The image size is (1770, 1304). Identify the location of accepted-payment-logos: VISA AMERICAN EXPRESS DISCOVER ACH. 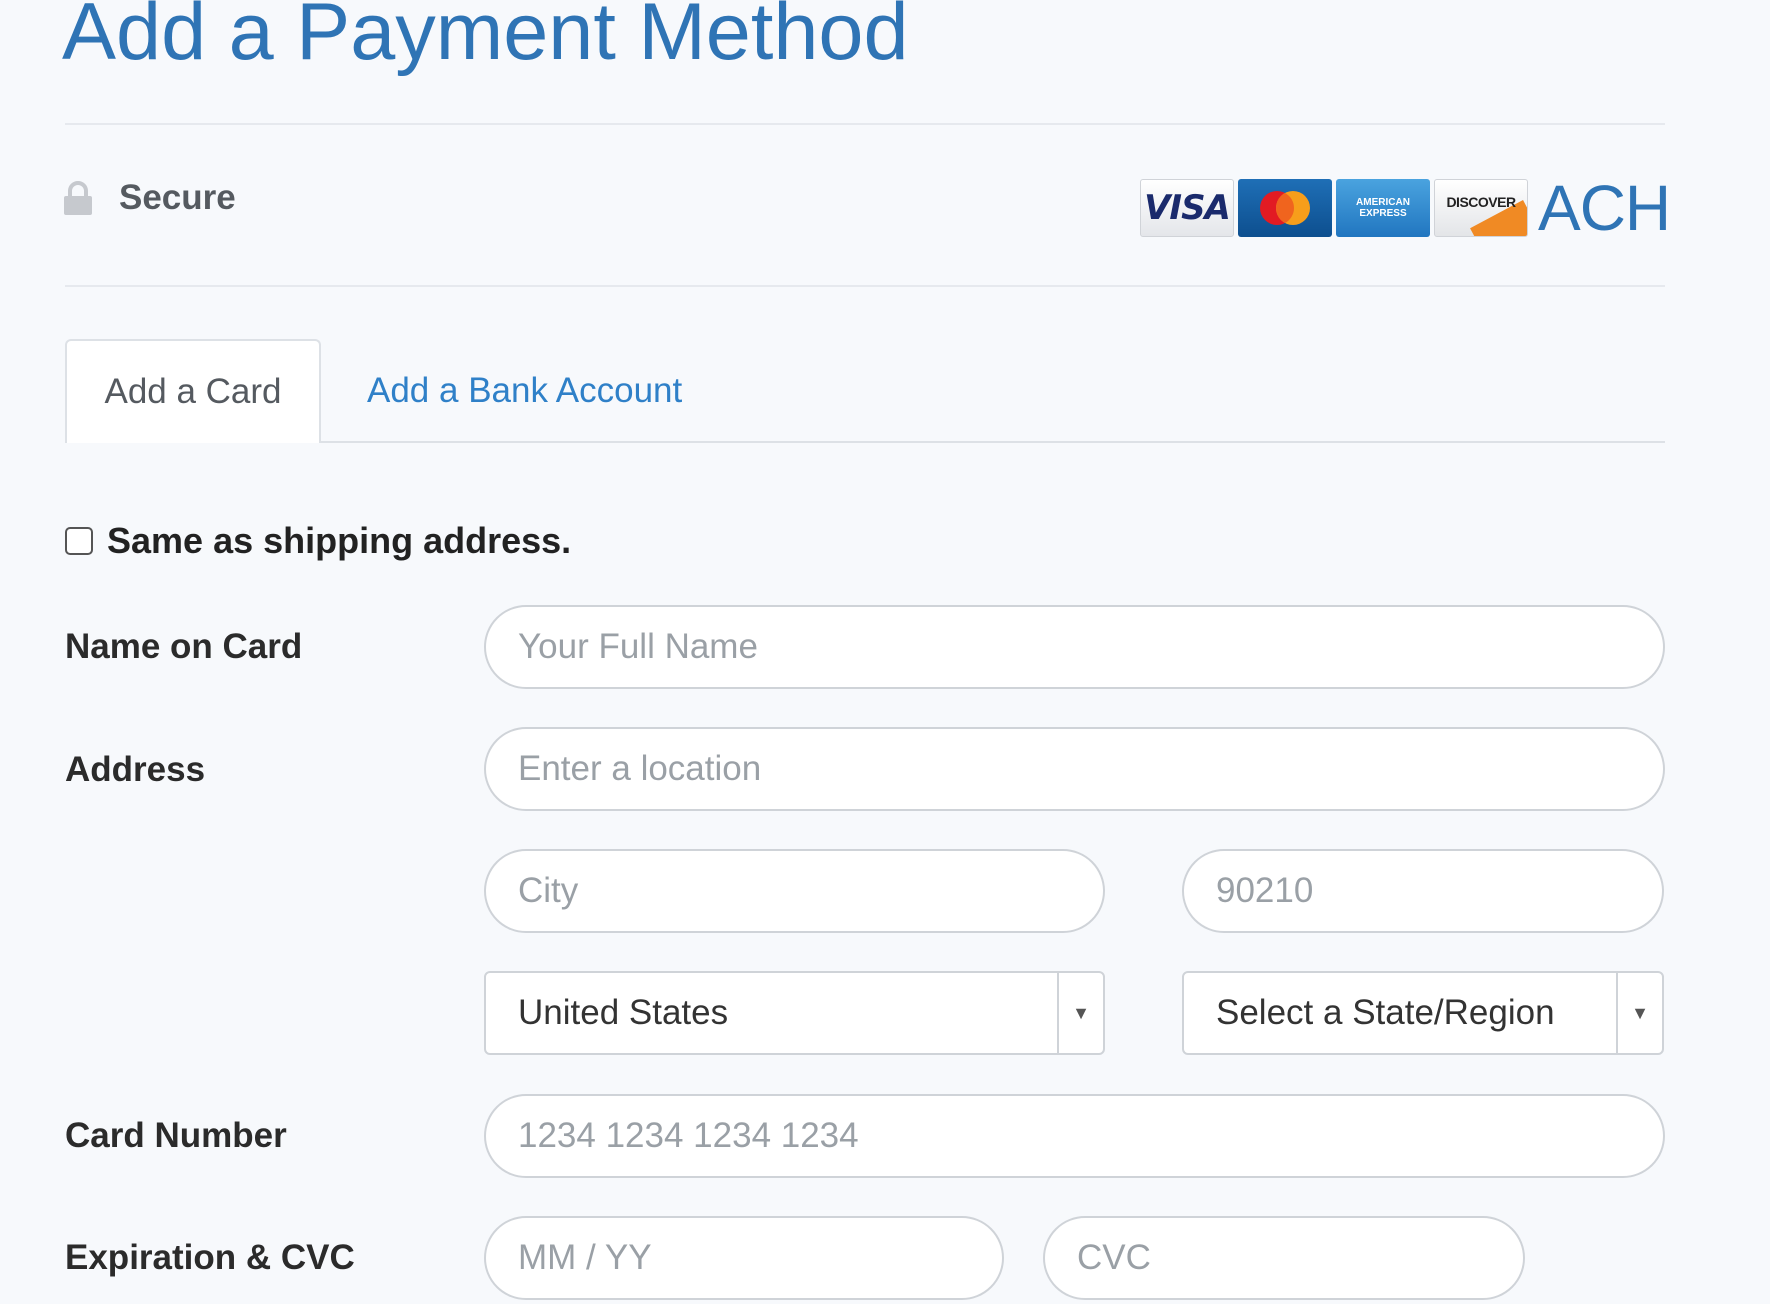
(1405, 208).